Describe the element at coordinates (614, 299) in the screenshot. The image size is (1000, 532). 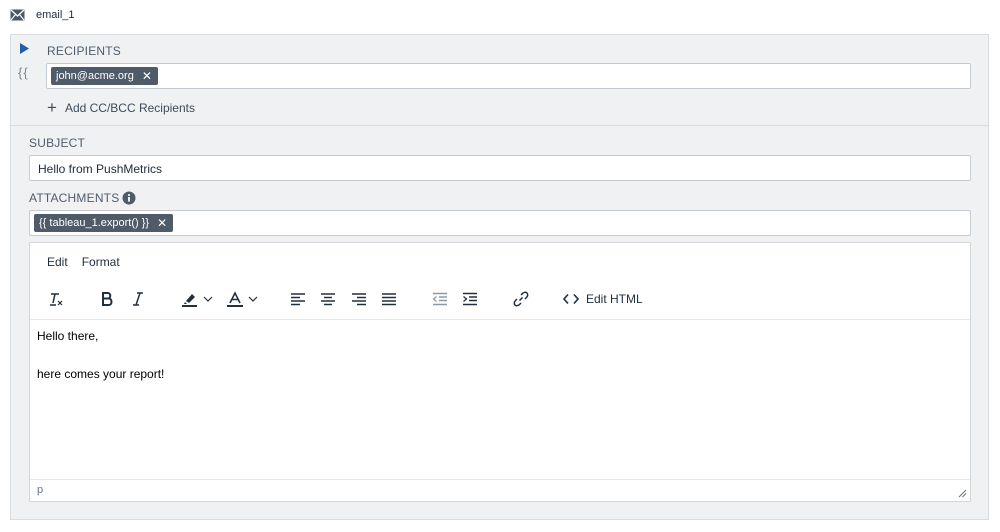
I see `edit-html-label: Edit HTML` at that location.